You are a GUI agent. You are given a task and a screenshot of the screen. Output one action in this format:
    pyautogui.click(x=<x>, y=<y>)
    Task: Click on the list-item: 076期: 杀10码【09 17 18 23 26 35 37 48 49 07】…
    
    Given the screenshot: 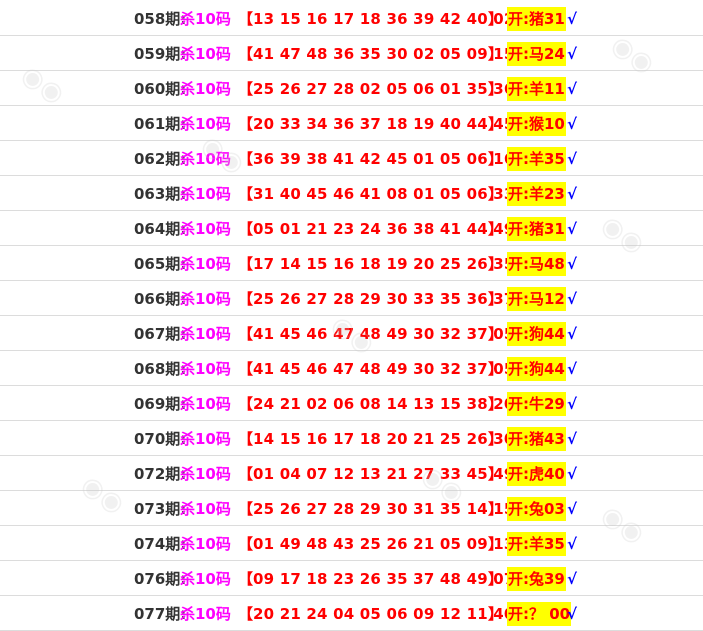 What is the action you would take?
    pyautogui.click(x=351, y=578)
    